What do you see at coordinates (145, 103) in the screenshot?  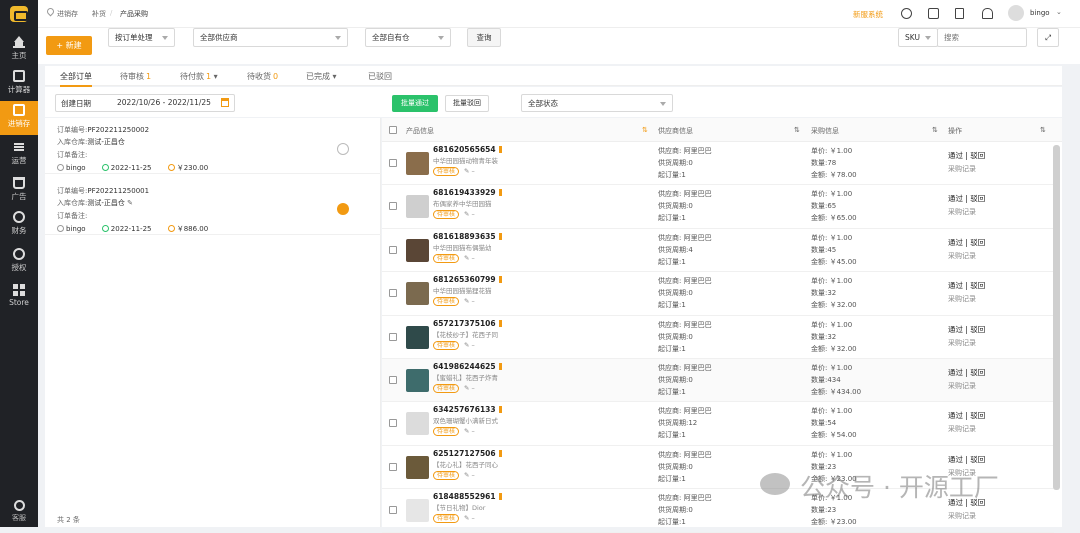 I see `date-range-picker: 创建日期 2022/10/26 - 2022/11/25` at bounding box center [145, 103].